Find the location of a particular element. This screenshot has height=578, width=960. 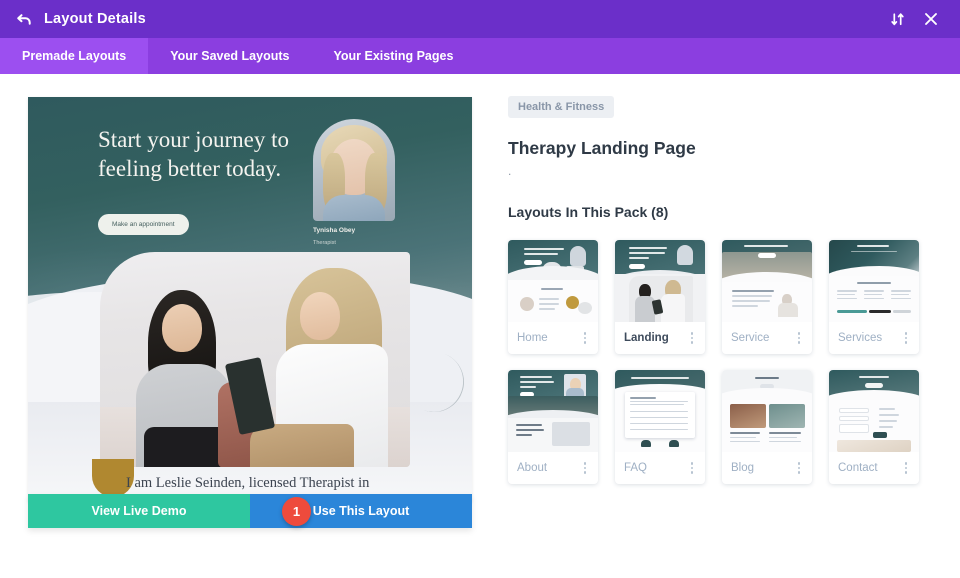

layout-card-label: Services is located at coordinates (860, 338).